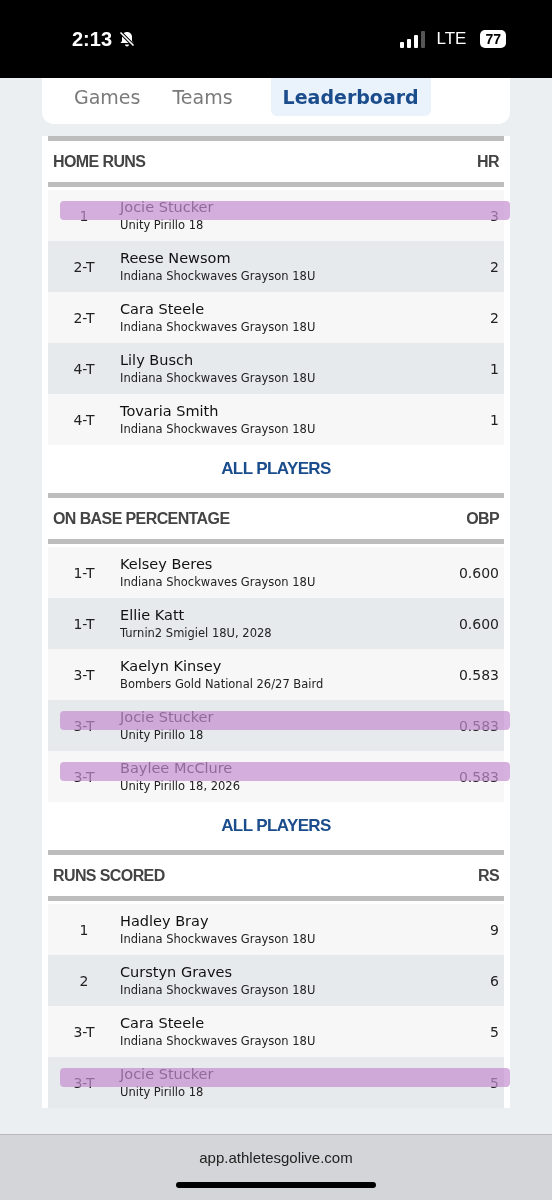 This screenshot has width=552, height=1200. What do you see at coordinates (99, 161) in the screenshot?
I see `section-title: HOME RUNS` at bounding box center [99, 161].